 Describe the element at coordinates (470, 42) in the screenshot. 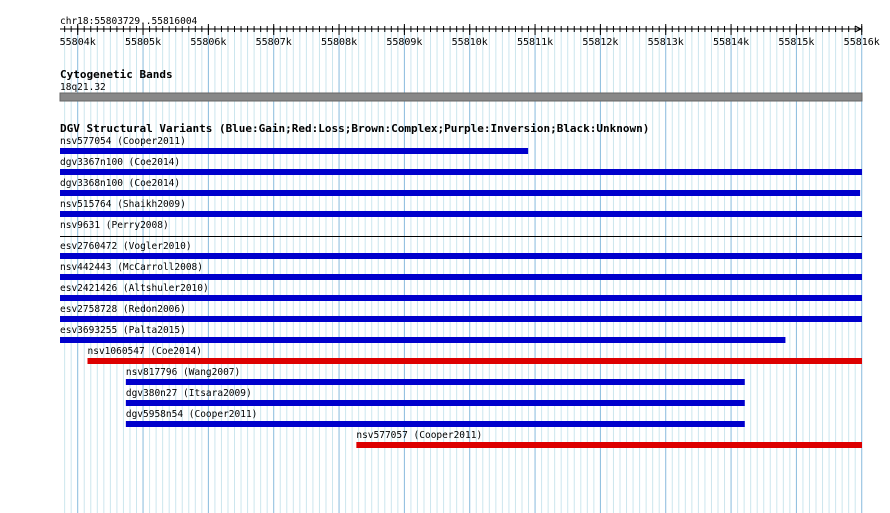

I see `ruler-tick-label: 55810k` at that location.